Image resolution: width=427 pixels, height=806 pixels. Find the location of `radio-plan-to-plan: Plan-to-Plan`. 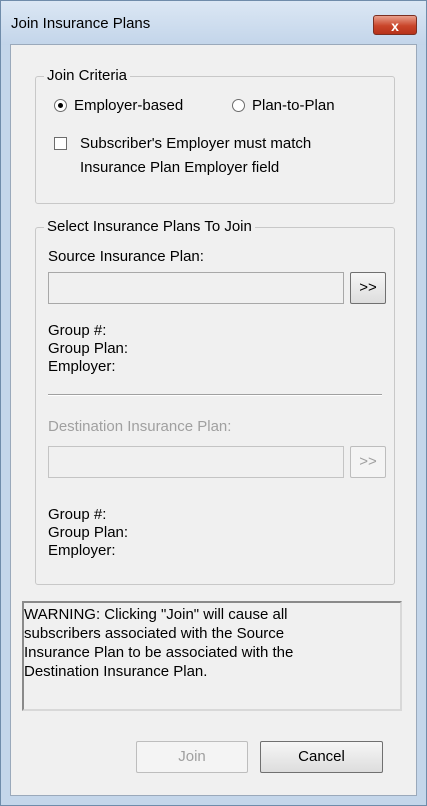

radio-plan-to-plan: Plan-to-Plan is located at coordinates (307, 106).